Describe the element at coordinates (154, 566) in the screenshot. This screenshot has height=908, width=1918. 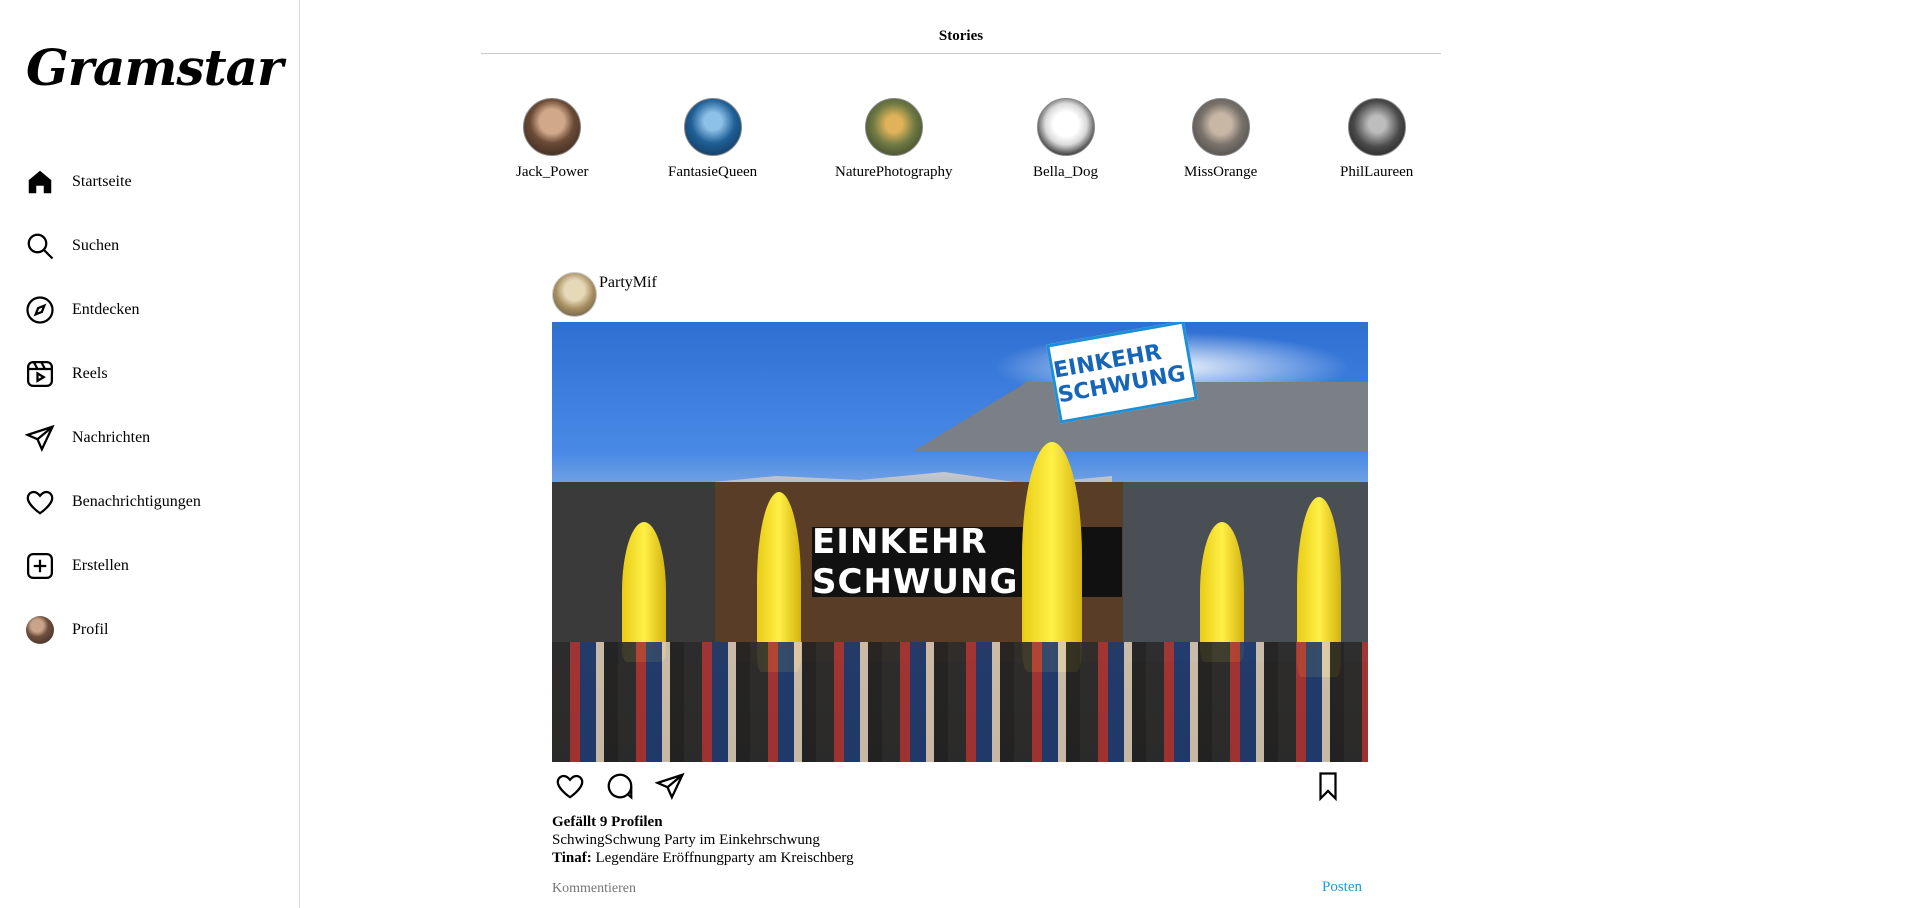
I see `sidebar-item-create: Erstellen` at that location.